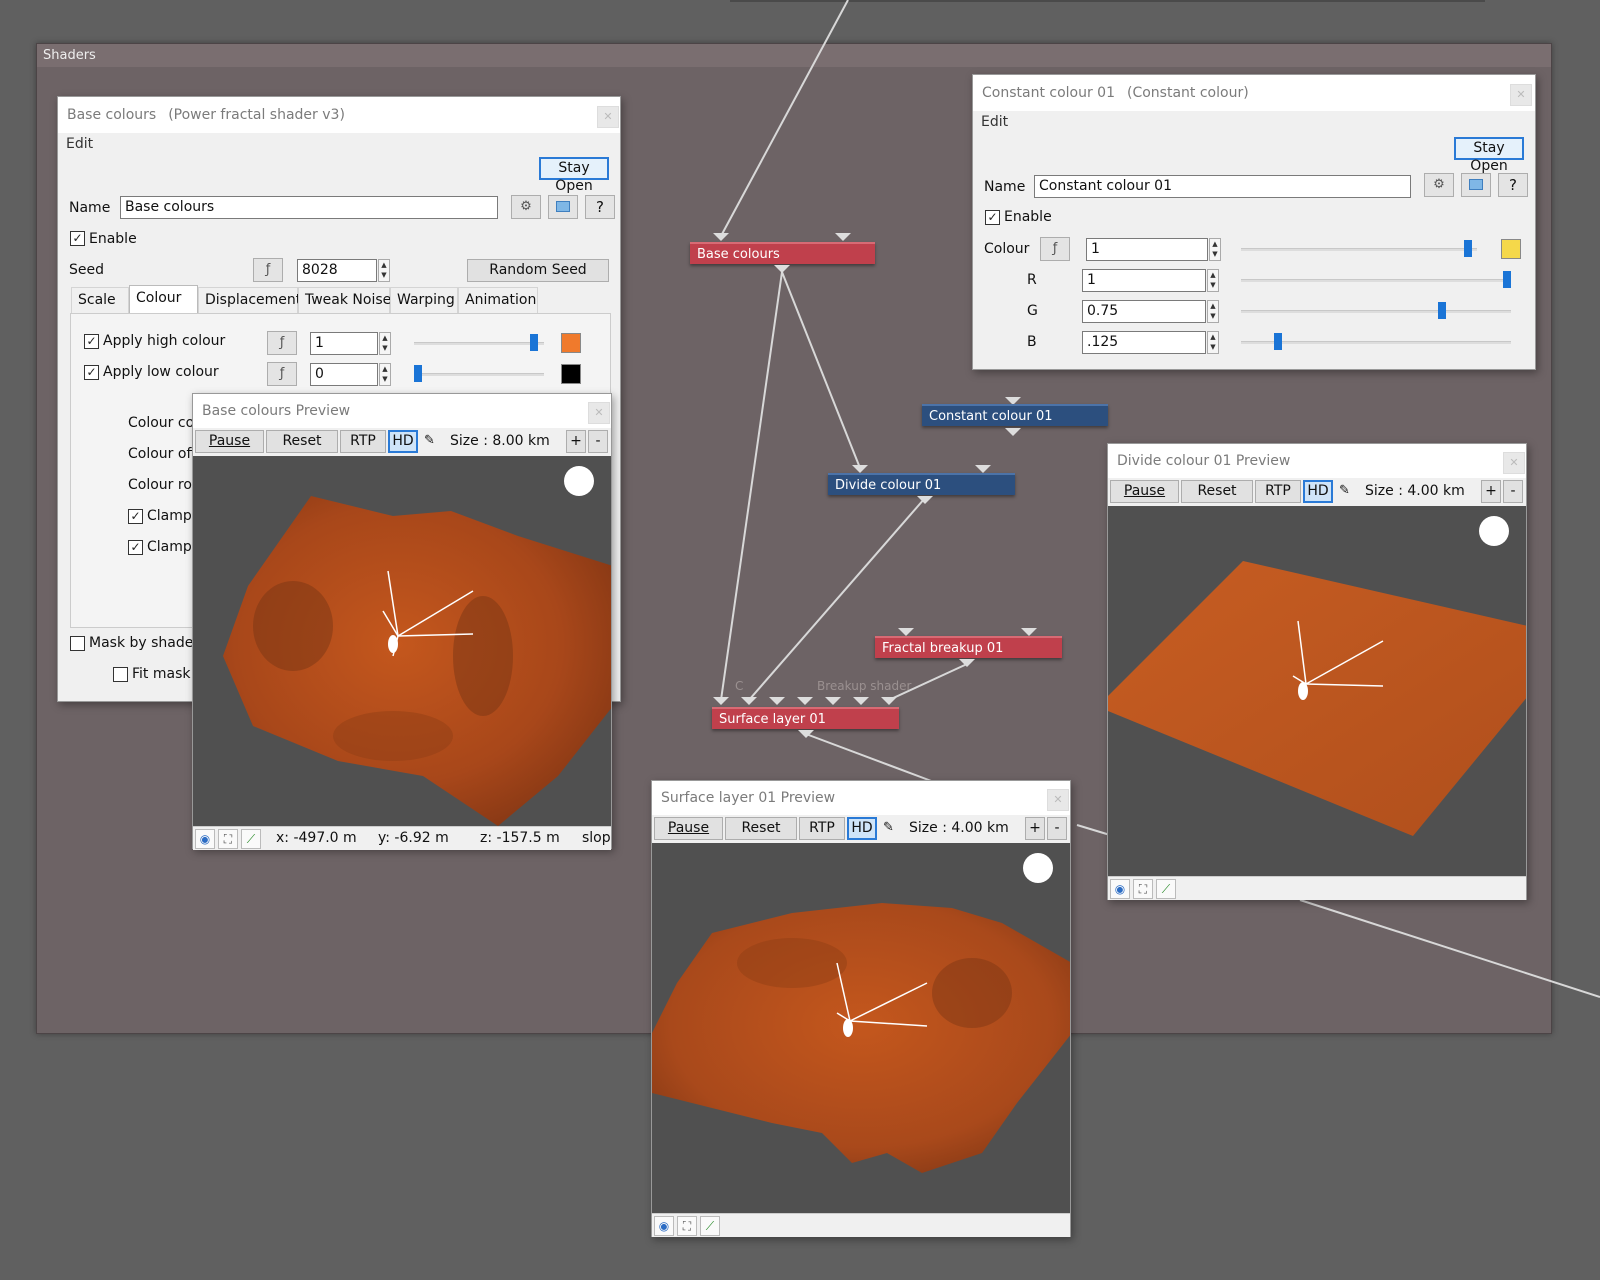 The height and width of the screenshot is (1280, 1600). Describe the element at coordinates (418, 373) in the screenshot. I see `apply-low-slider-thumb` at that location.